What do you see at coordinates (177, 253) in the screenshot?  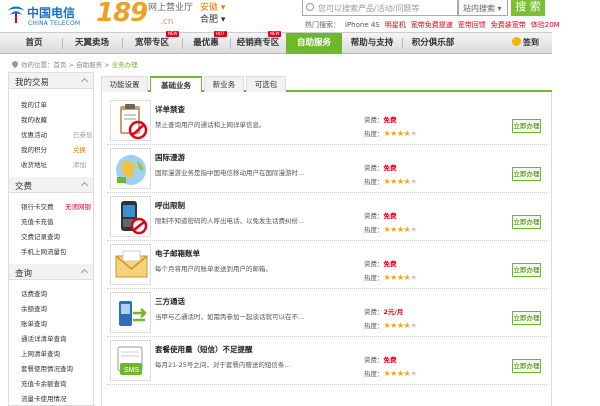 I see `service-title: 电子邮箱账单` at bounding box center [177, 253].